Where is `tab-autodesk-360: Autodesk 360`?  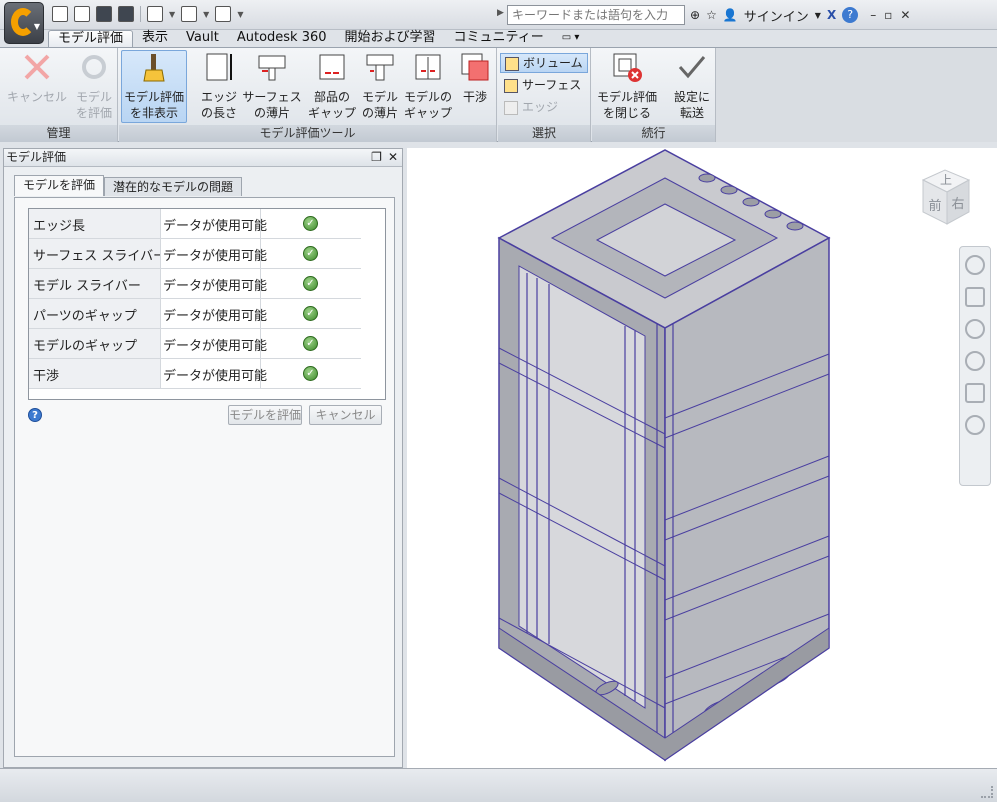 tab-autodesk-360: Autodesk 360 is located at coordinates (282, 38).